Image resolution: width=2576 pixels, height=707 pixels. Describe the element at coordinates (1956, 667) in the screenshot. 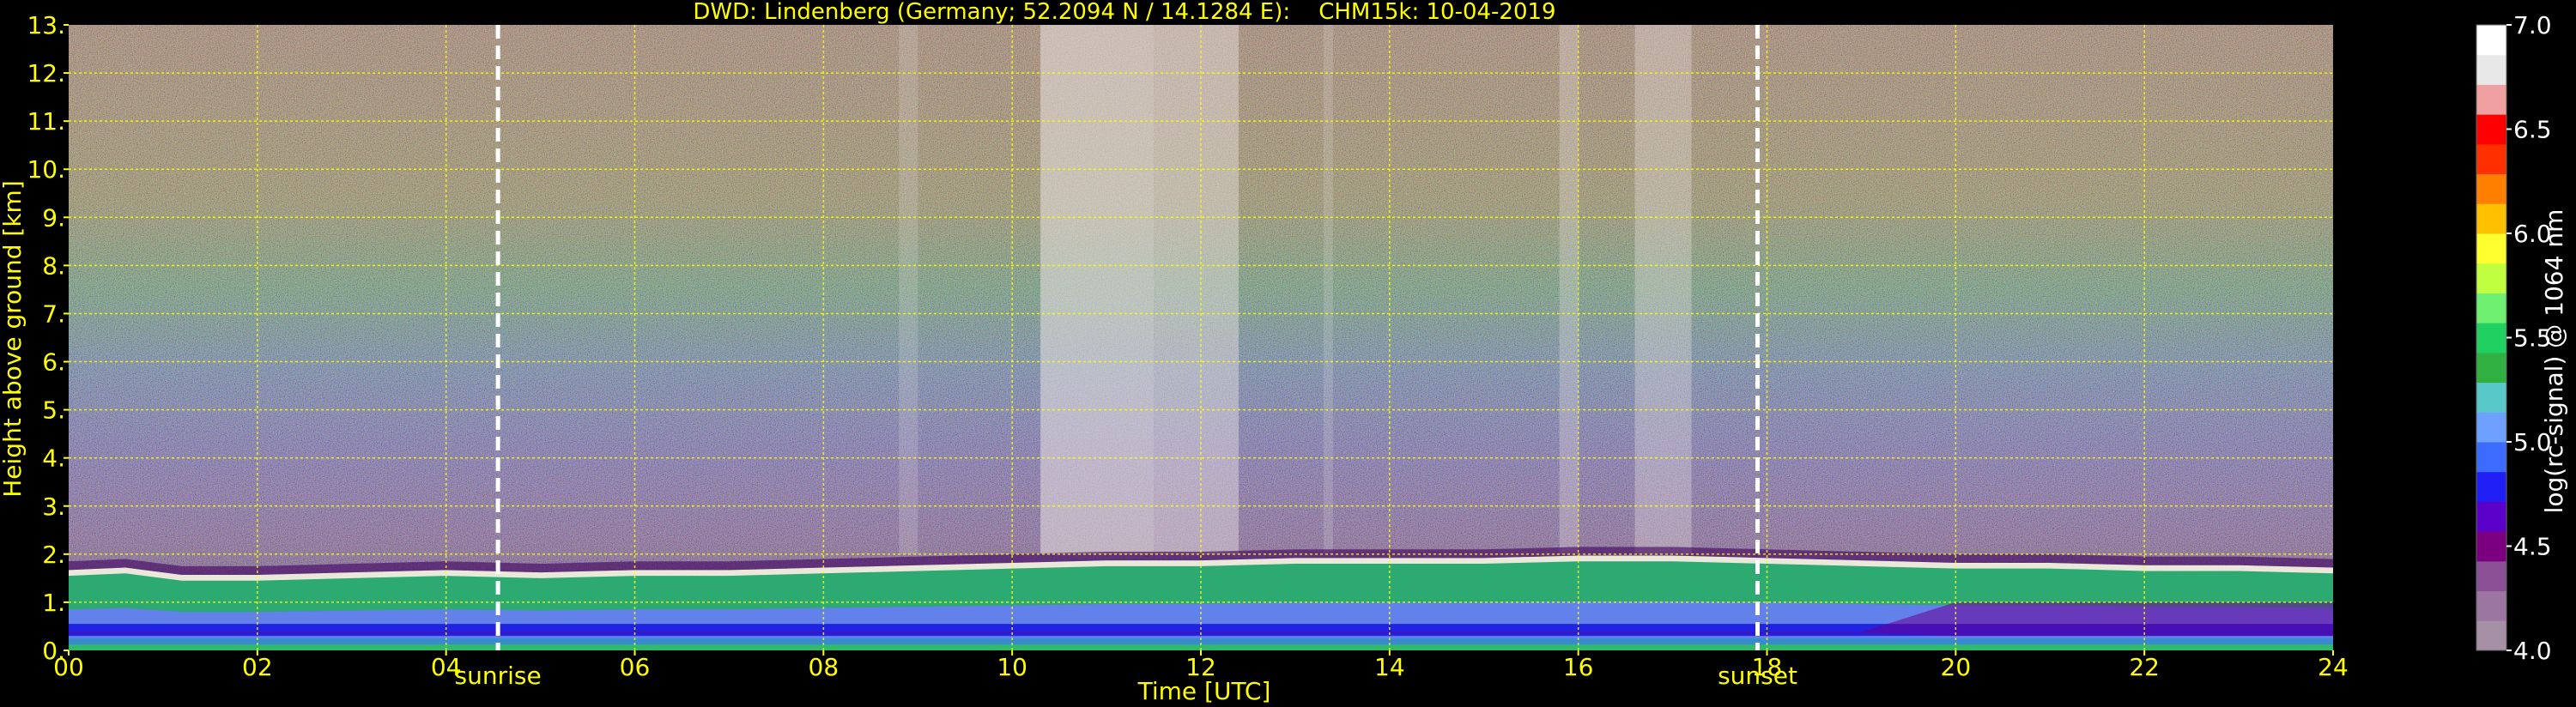

I see `x-tick-label: 20` at that location.